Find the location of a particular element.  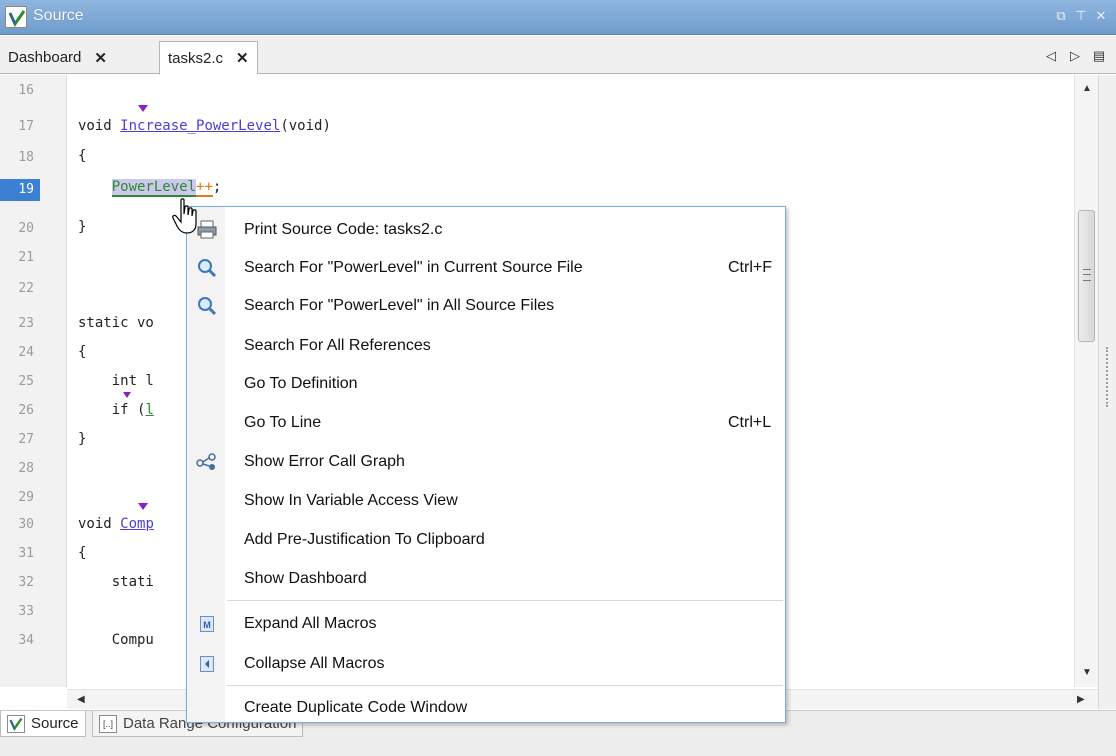

scrollbar-thumb is located at coordinates (1086, 276).